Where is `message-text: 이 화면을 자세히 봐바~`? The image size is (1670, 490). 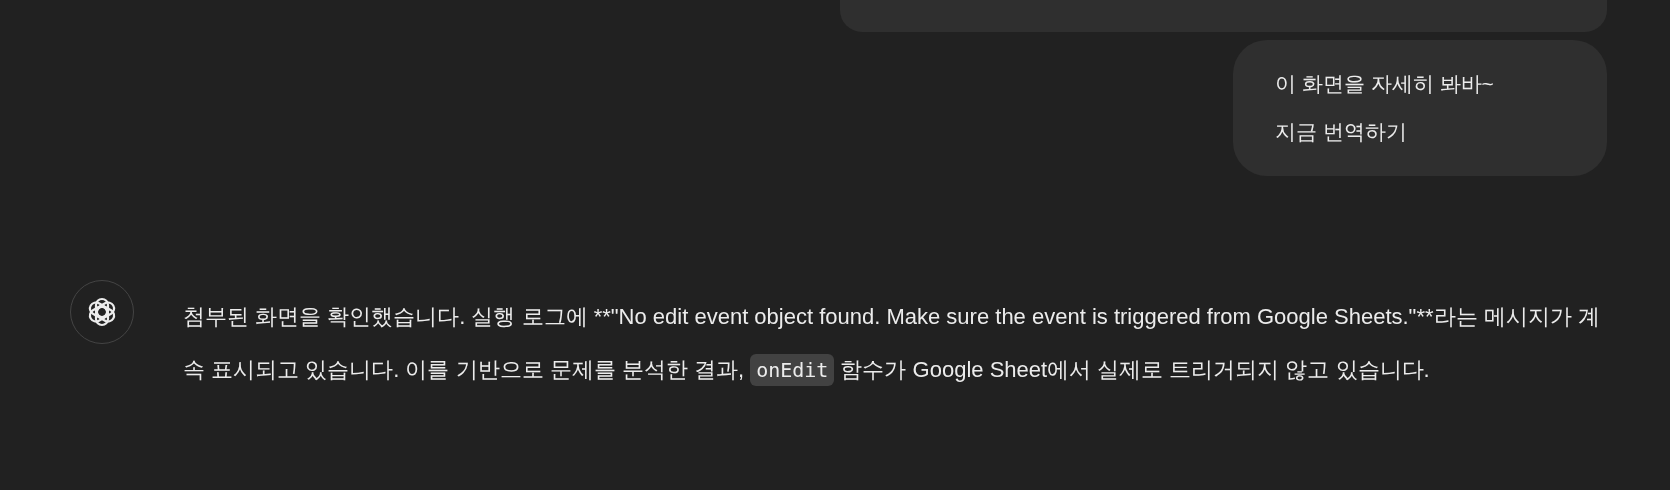
message-text: 이 화면을 자세히 봐바~ is located at coordinates (1385, 84).